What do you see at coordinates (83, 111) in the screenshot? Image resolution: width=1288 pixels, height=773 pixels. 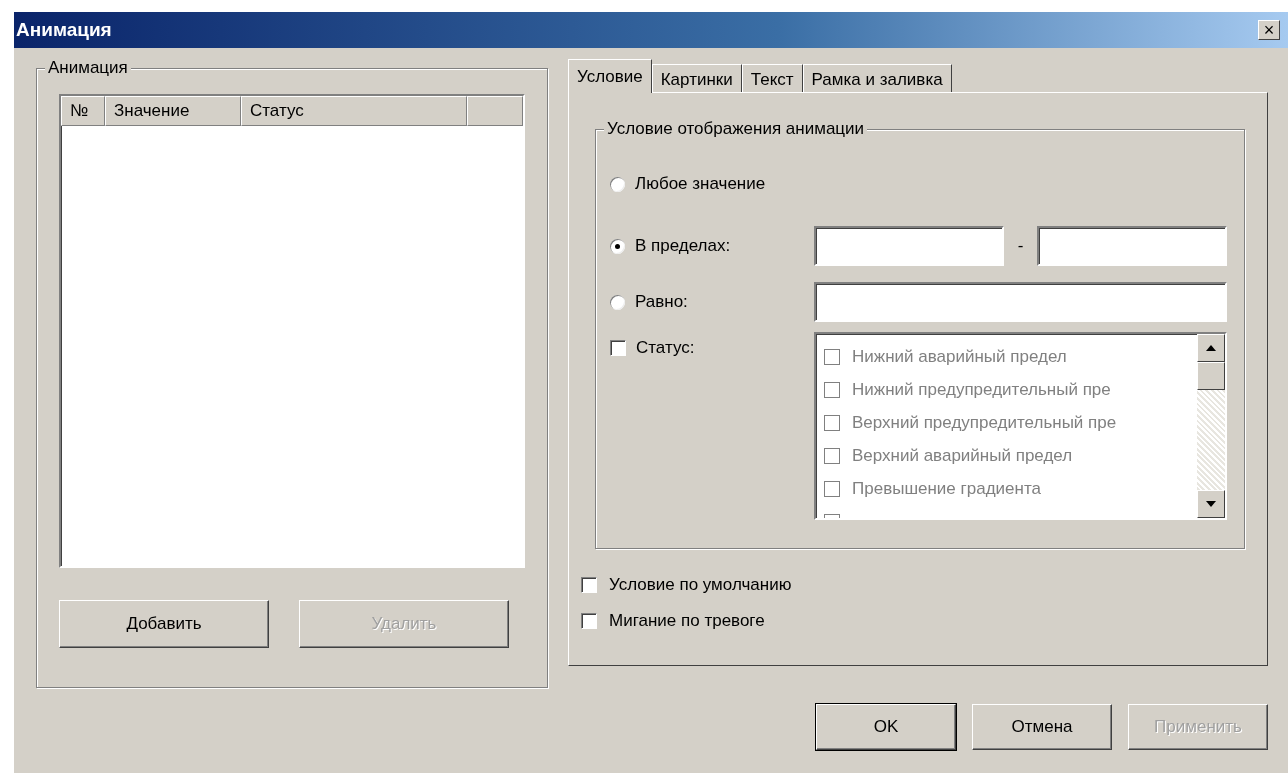 I see `column-header: №` at bounding box center [83, 111].